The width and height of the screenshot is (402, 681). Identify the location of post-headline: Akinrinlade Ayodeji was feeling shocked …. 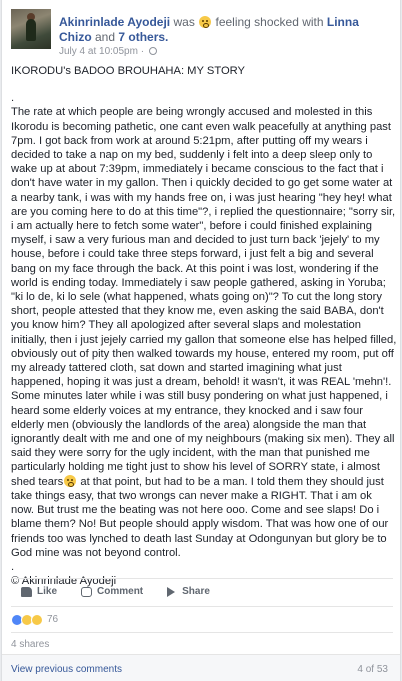
(224, 30).